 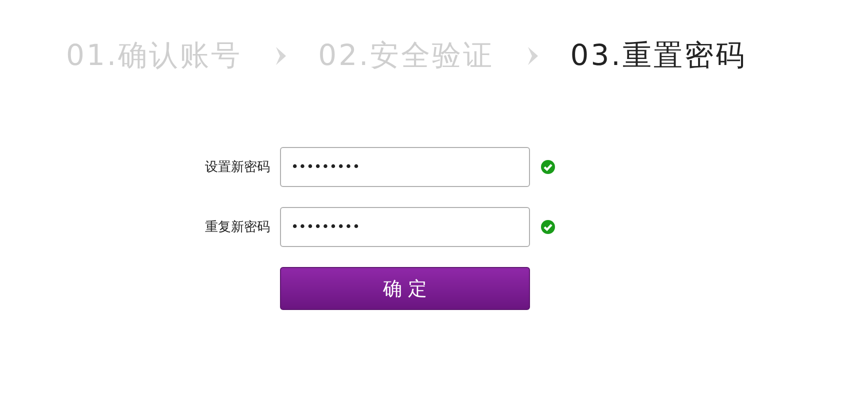 I want to click on field-label: 设置新密码, so click(x=237, y=167).